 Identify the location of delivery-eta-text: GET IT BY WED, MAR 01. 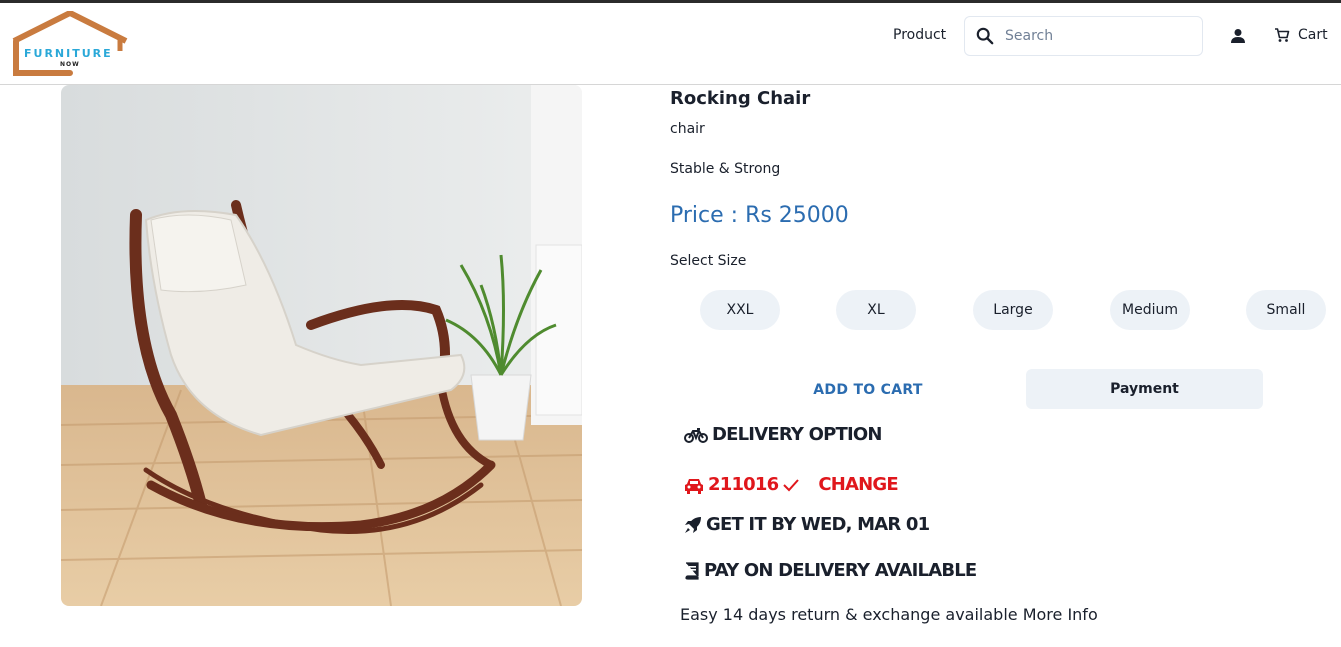
(818, 524).